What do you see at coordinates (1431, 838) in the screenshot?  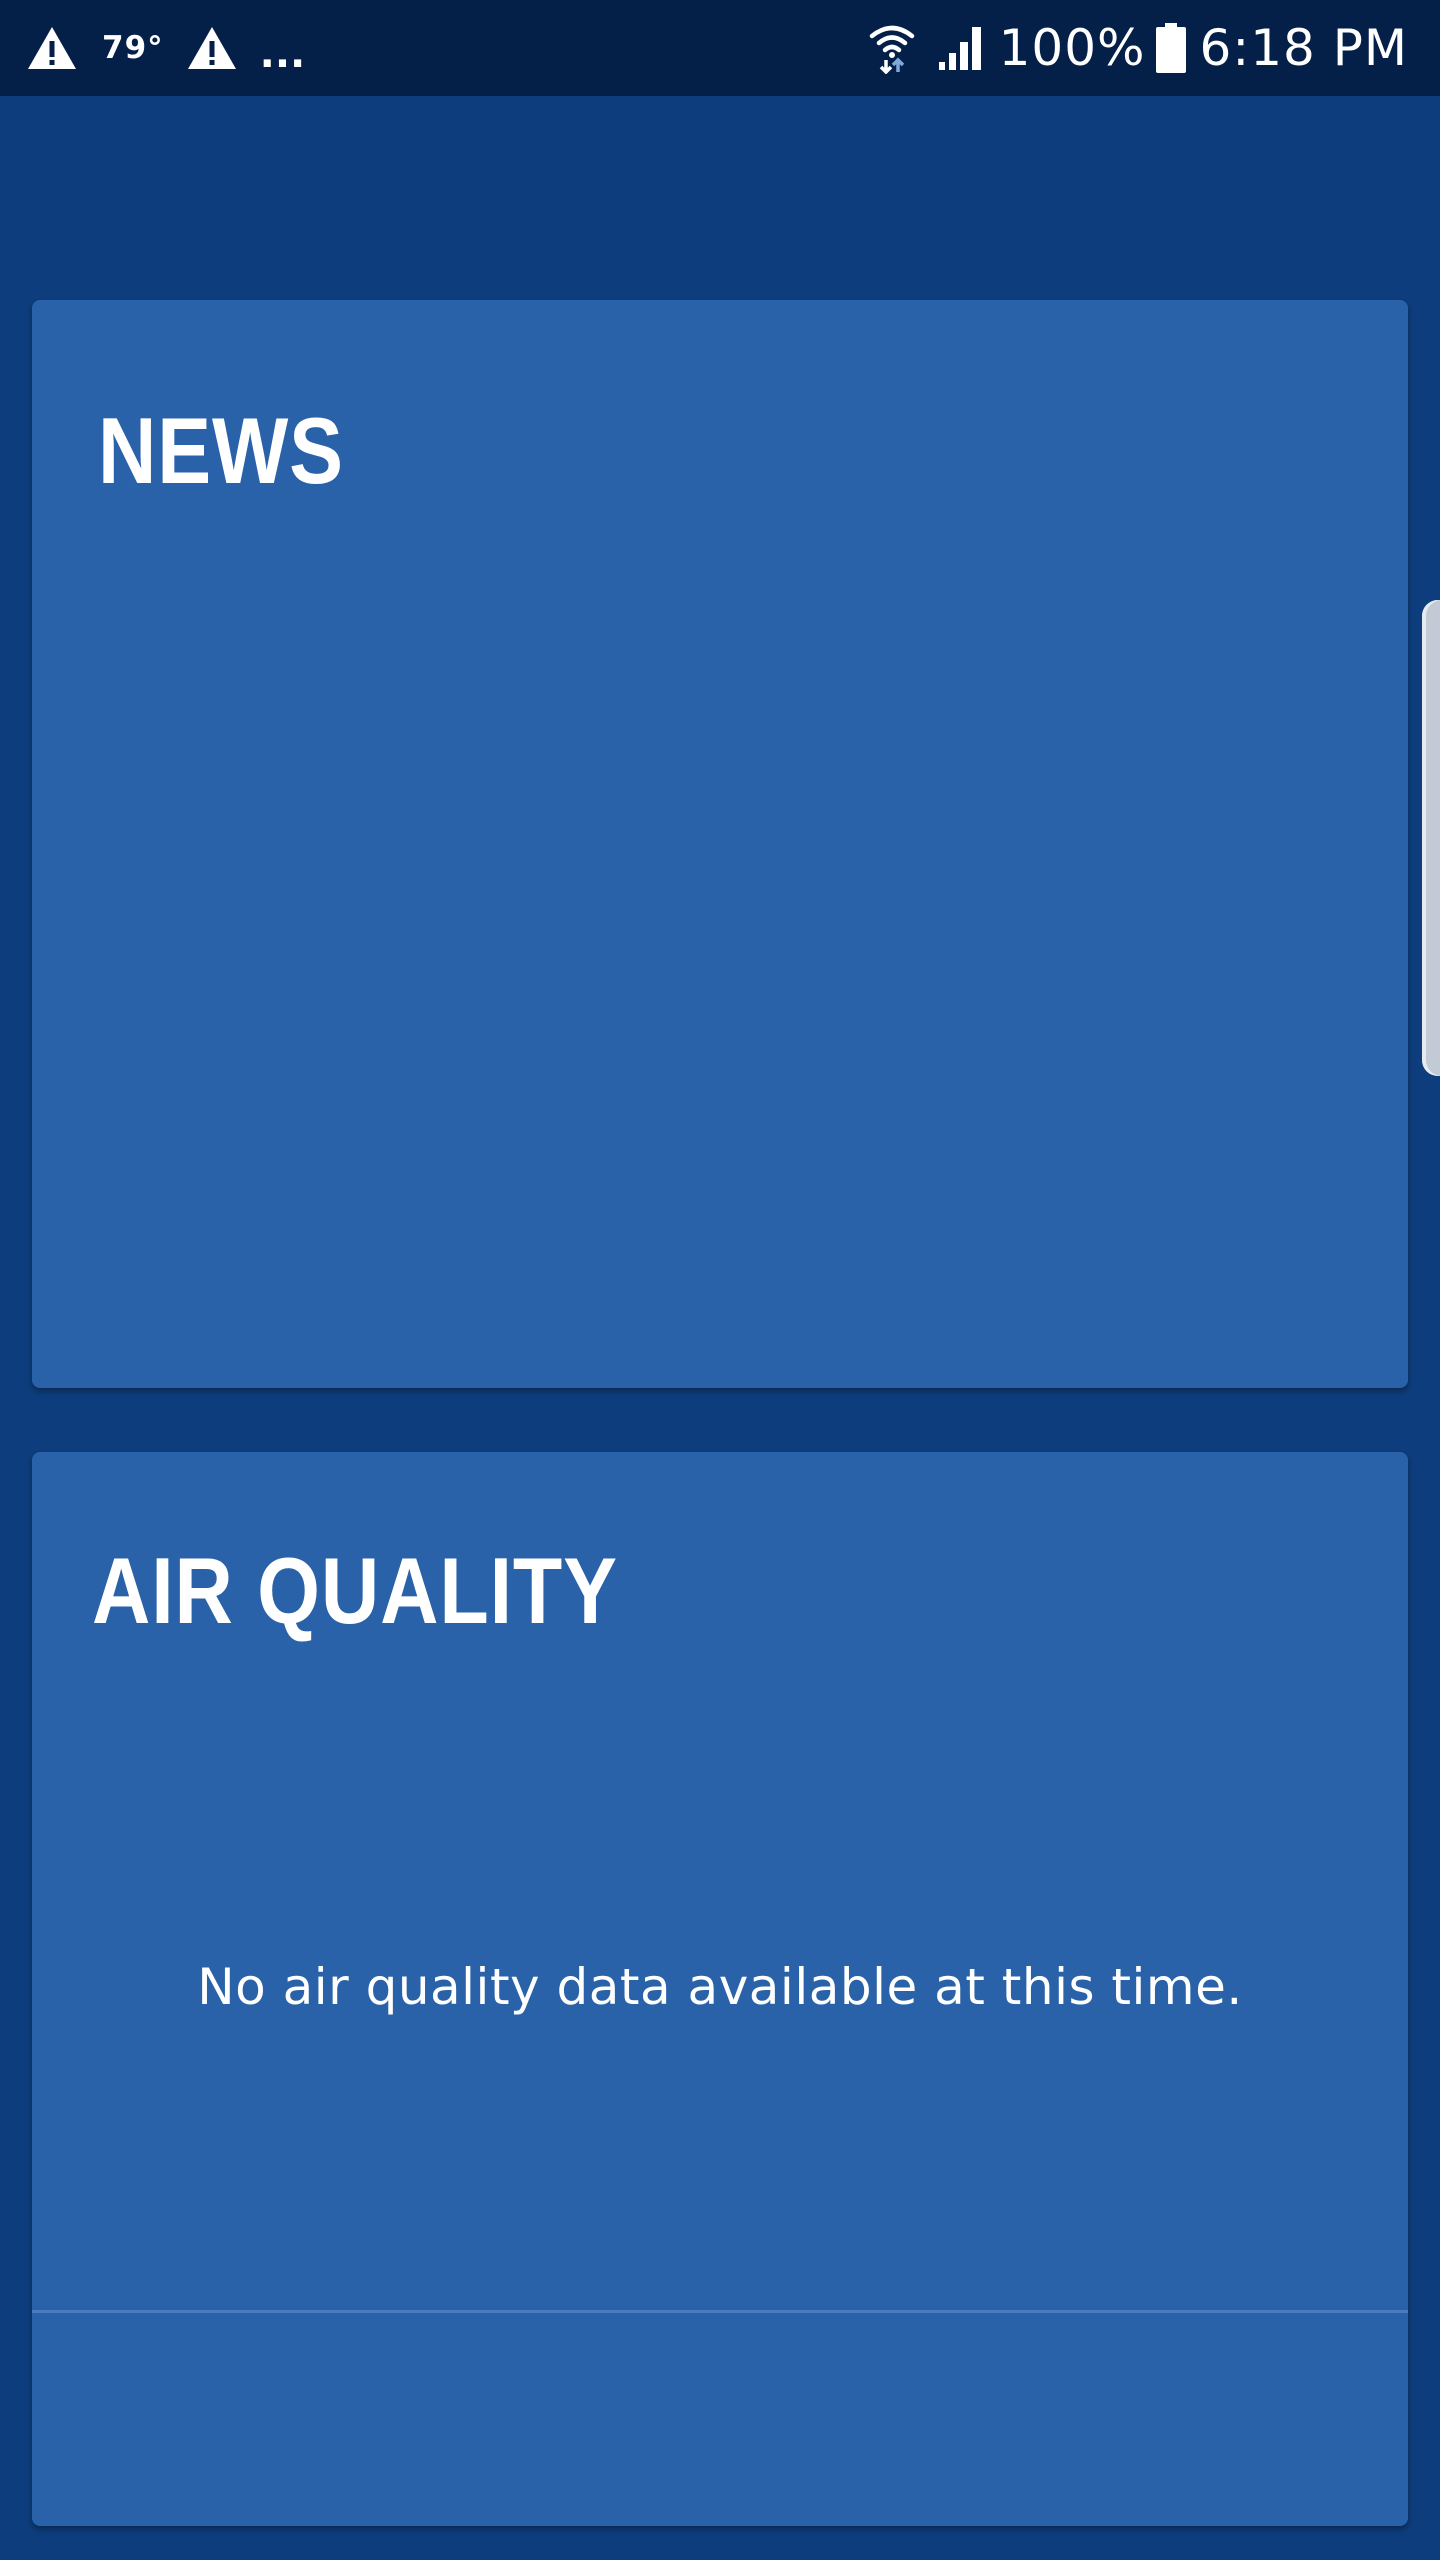 I see `edge-panel-handle` at bounding box center [1431, 838].